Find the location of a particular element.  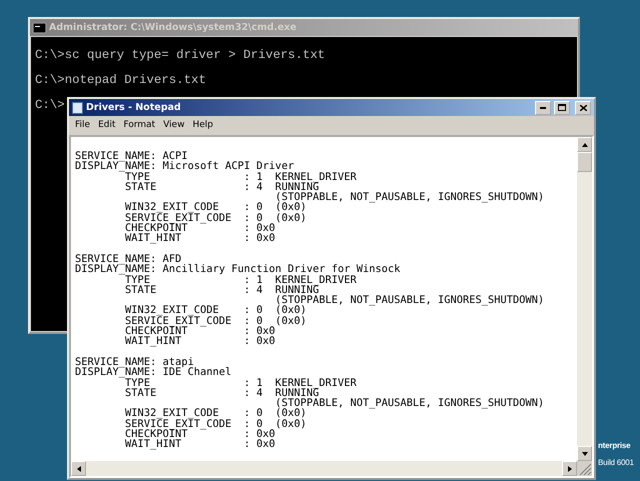

scroll-thumb is located at coordinates (584, 162).